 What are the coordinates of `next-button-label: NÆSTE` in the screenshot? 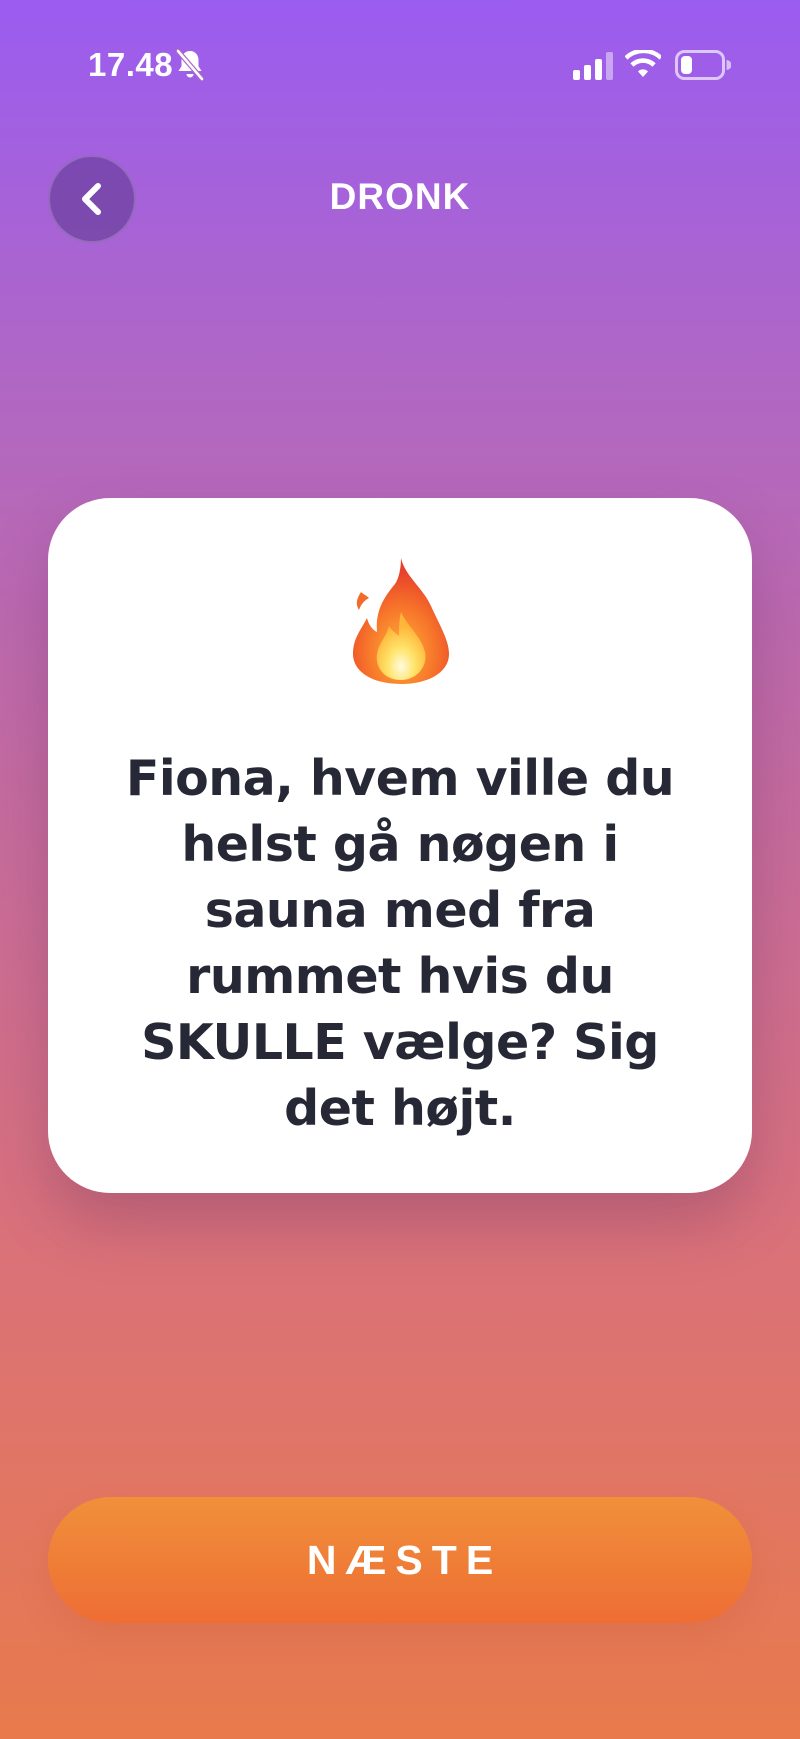 It's located at (404, 1559).